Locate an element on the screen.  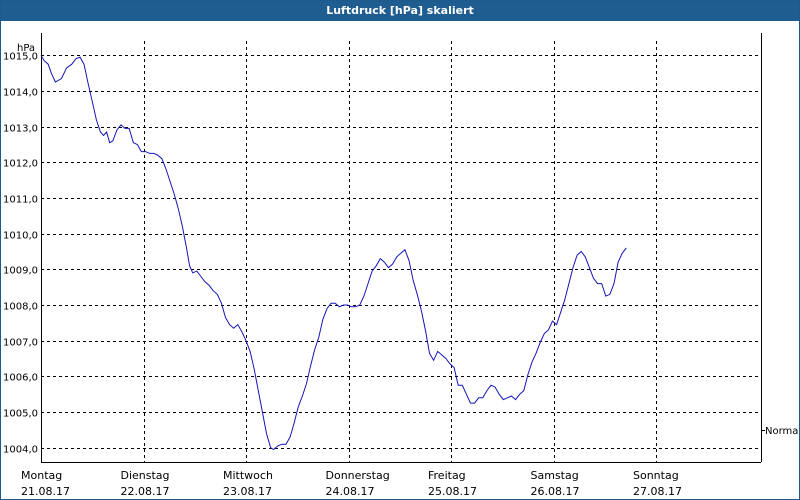
x-date-label: 25.08.17 is located at coordinates (452, 491).